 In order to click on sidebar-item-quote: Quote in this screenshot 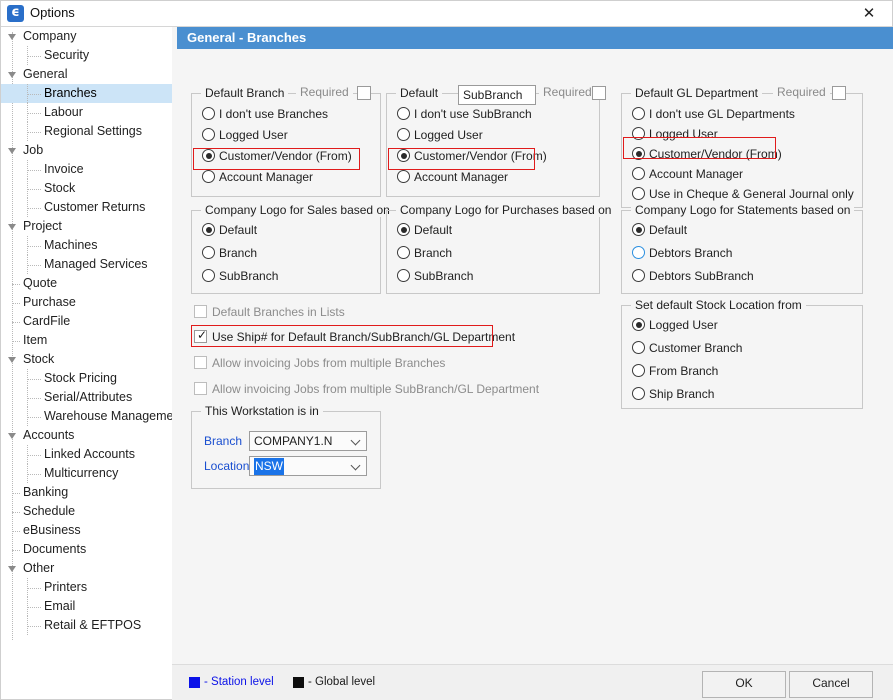, I will do `click(86, 283)`.